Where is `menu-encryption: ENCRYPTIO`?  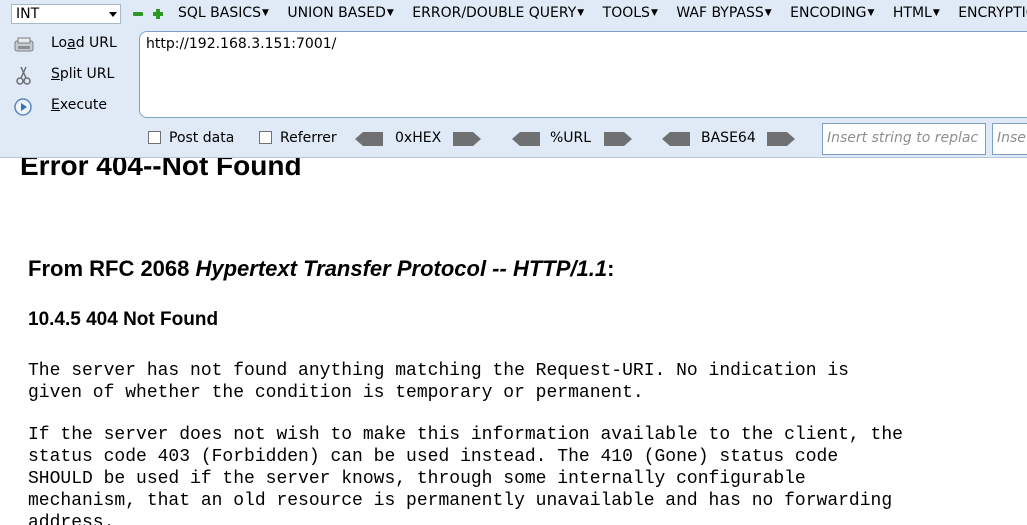
menu-encryption: ENCRYPTIO is located at coordinates (992, 13).